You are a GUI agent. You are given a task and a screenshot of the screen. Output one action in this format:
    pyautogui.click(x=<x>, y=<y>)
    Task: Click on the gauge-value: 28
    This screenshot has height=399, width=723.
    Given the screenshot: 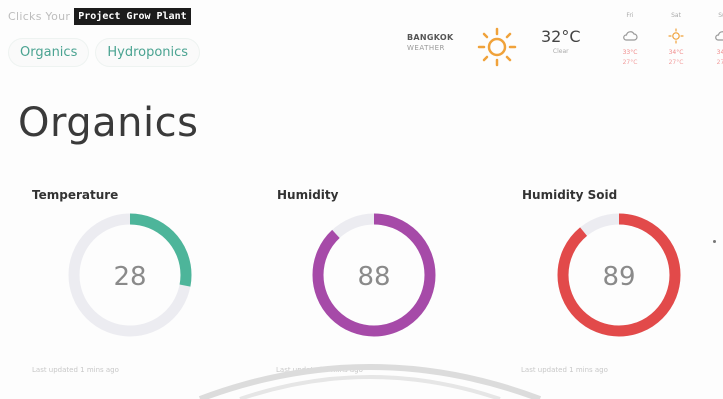 What is the action you would take?
    pyautogui.click(x=129, y=277)
    